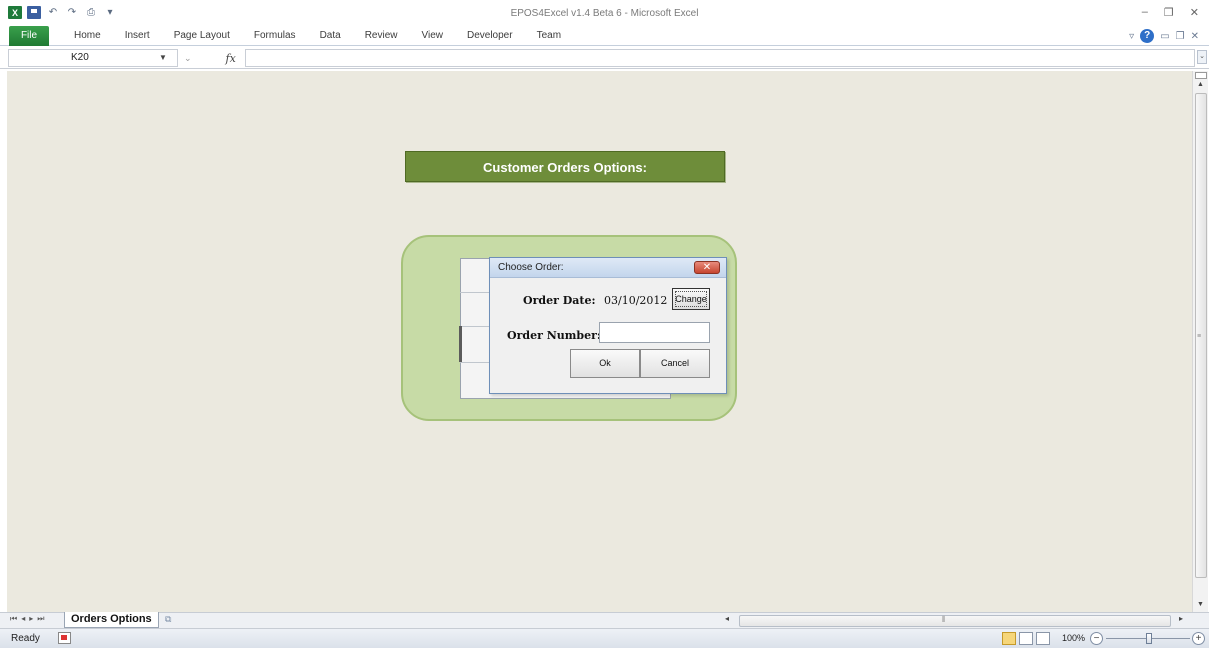  Describe the element at coordinates (727, 618) in the screenshot. I see `scroll-left-icon: ◂` at that location.